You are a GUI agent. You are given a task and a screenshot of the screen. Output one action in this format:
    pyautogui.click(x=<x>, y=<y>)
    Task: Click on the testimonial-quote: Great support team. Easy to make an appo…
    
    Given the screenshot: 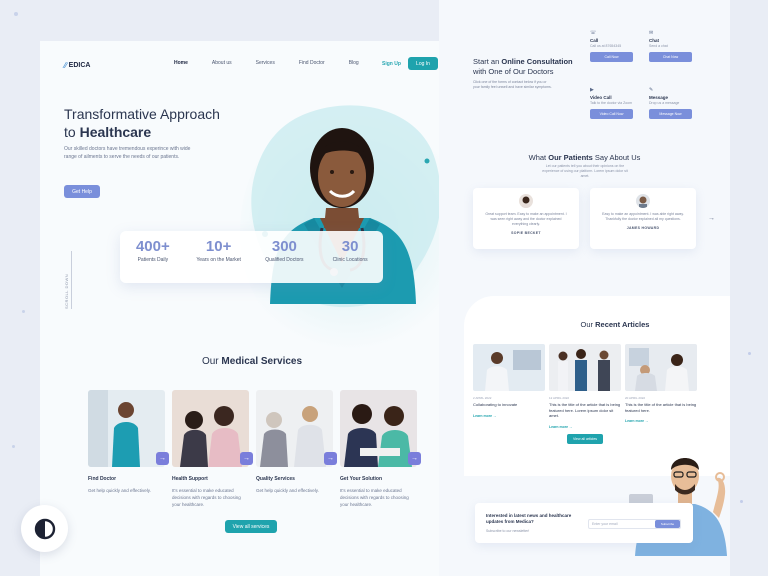 What is the action you would take?
    pyautogui.click(x=526, y=219)
    